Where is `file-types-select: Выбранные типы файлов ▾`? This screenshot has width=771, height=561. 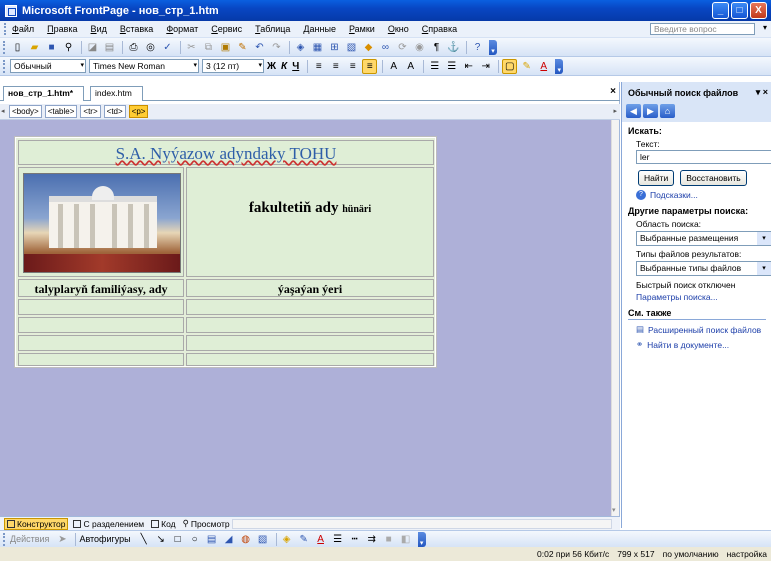 file-types-select: Выбранные типы файлов ▾ is located at coordinates (703, 268).